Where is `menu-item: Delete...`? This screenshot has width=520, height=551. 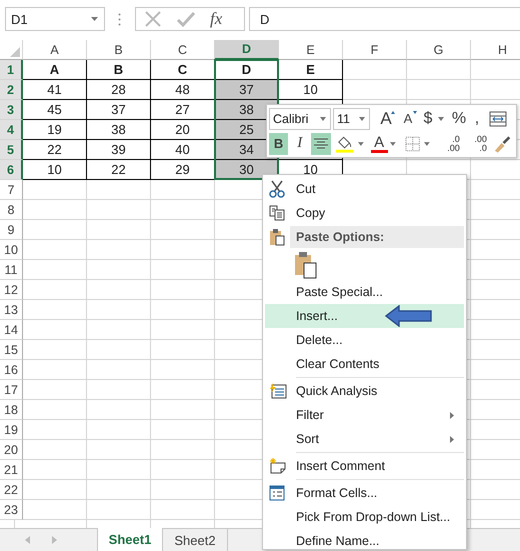 menu-item: Delete... is located at coordinates (364, 340).